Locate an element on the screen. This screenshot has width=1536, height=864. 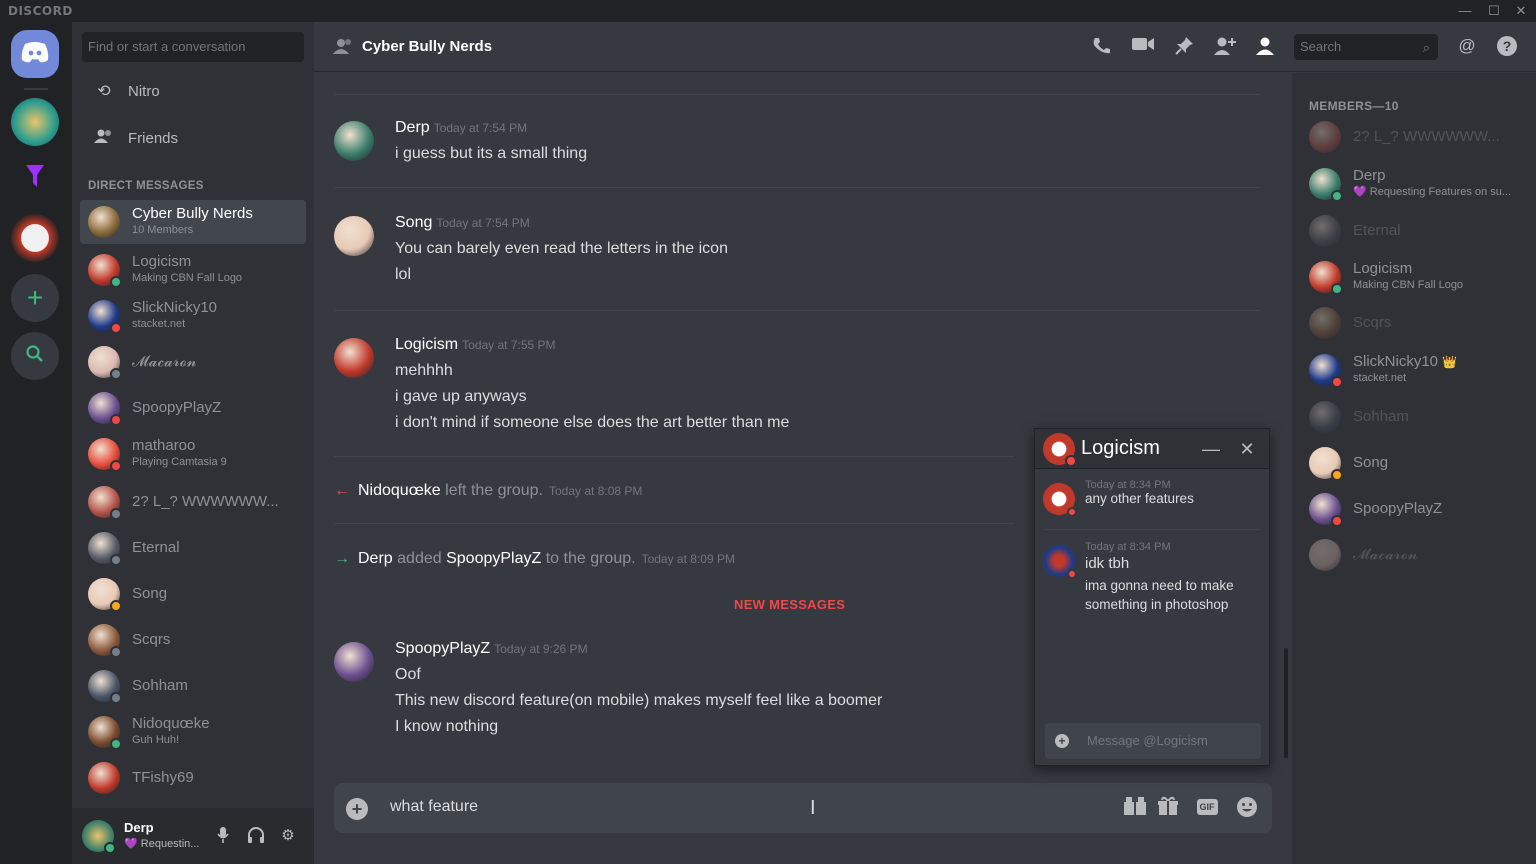
dm-item: Logicism Making CBN Fall Logo is located at coordinates (193, 270).